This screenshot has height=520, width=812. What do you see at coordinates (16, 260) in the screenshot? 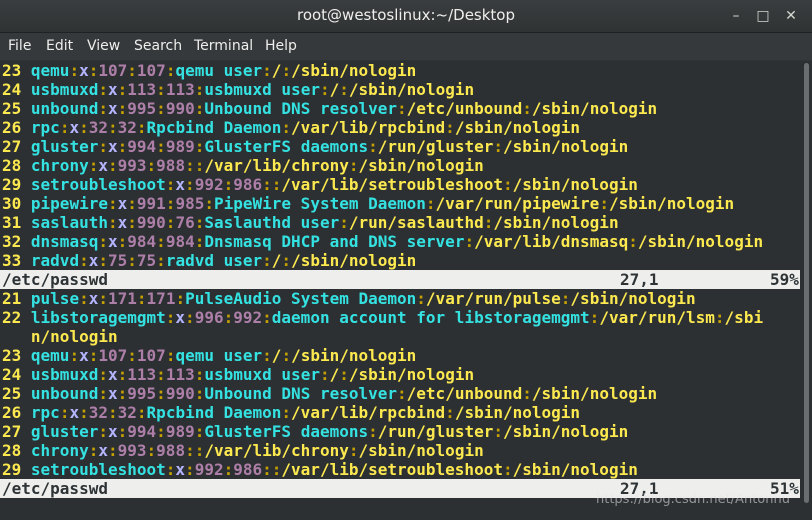
I see `line-number: 33` at bounding box center [16, 260].